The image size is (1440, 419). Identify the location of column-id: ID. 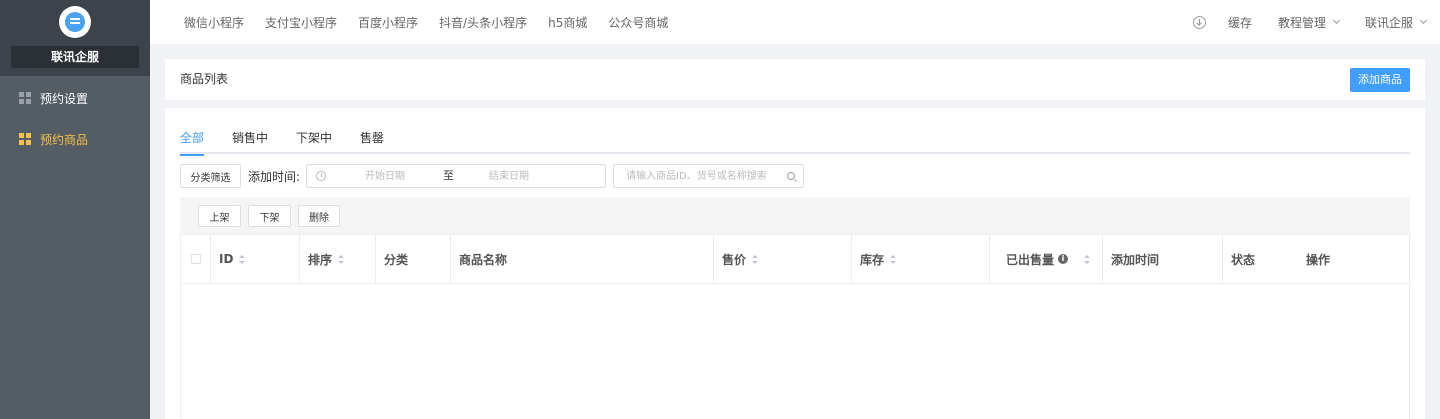
(255, 259).